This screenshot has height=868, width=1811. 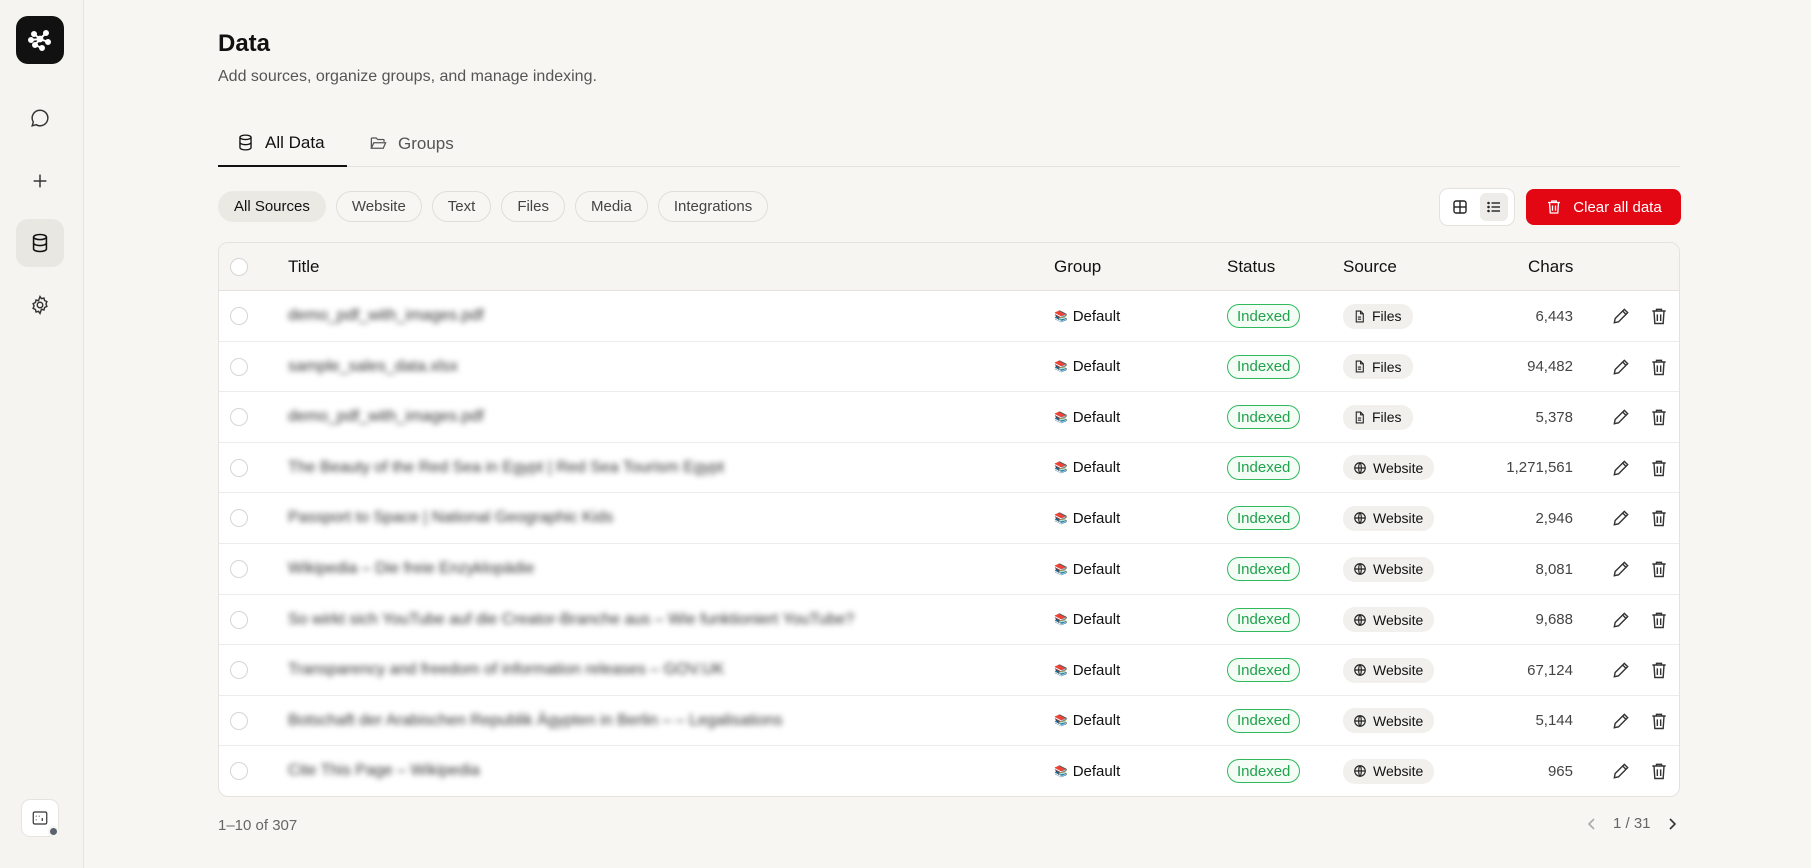 I want to click on nav-chat-button, so click(x=40, y=118).